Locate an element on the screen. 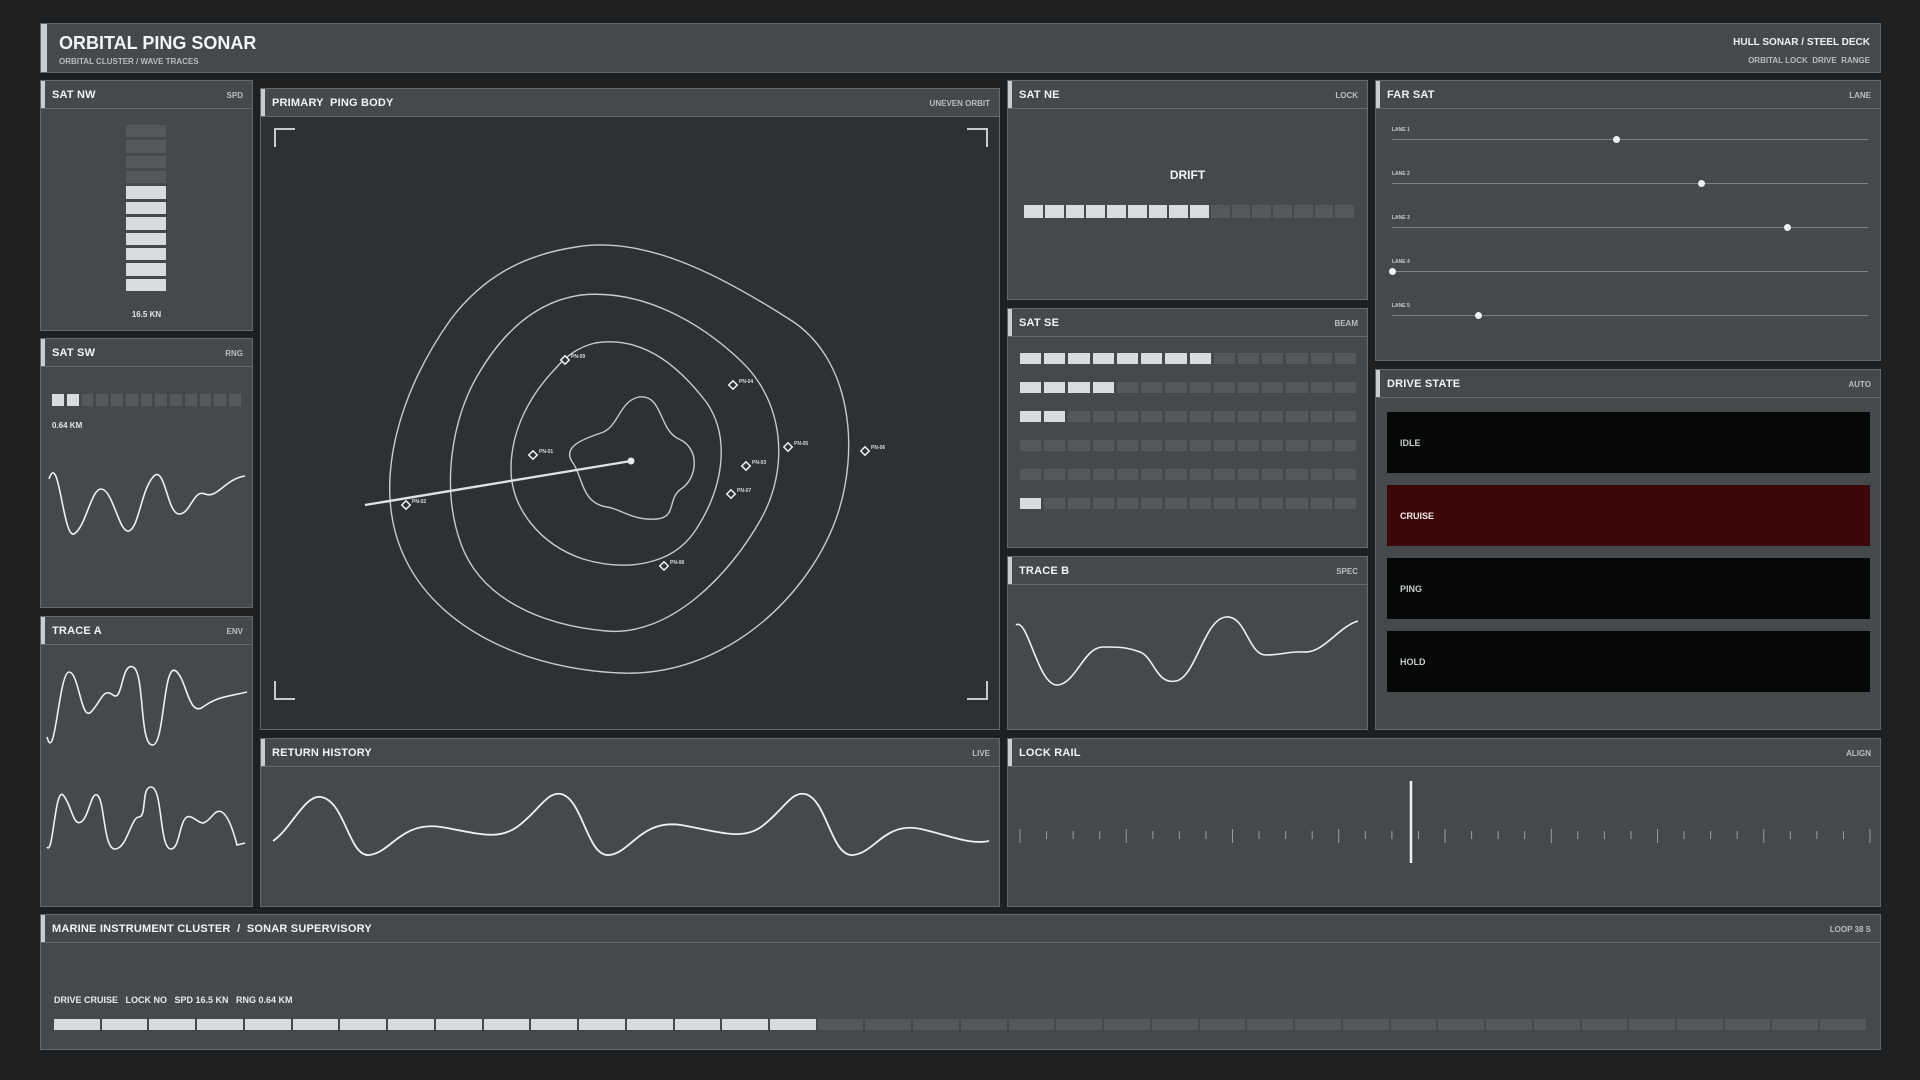  lane-label: LANE 3 is located at coordinates (1401, 218).